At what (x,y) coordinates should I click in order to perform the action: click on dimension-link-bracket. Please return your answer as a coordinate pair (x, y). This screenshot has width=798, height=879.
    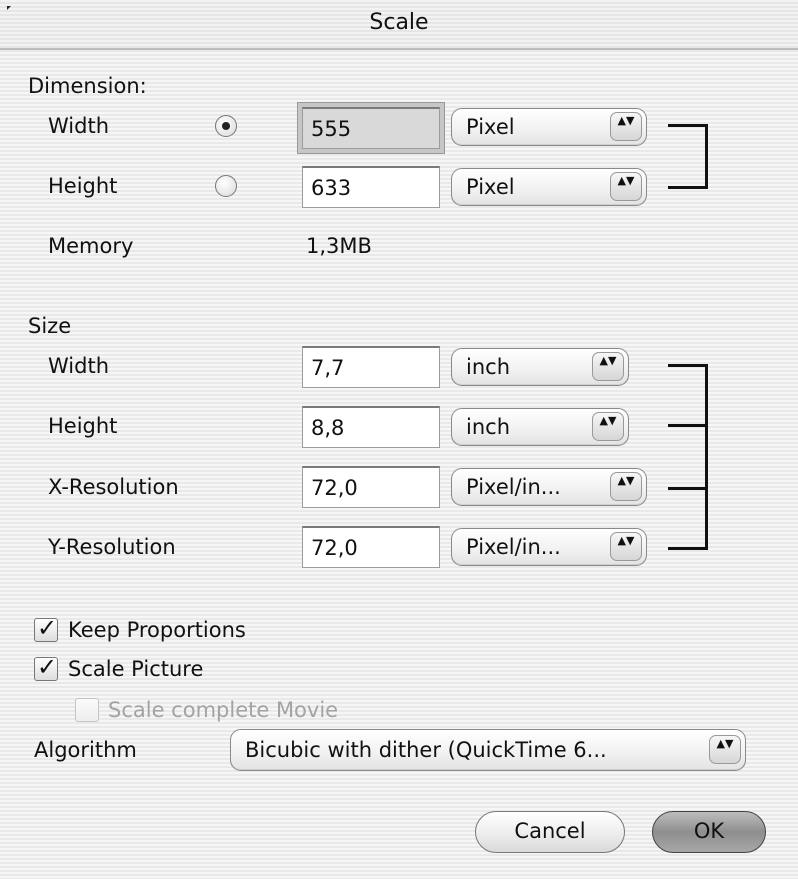
    Looking at the image, I should click on (688, 156).